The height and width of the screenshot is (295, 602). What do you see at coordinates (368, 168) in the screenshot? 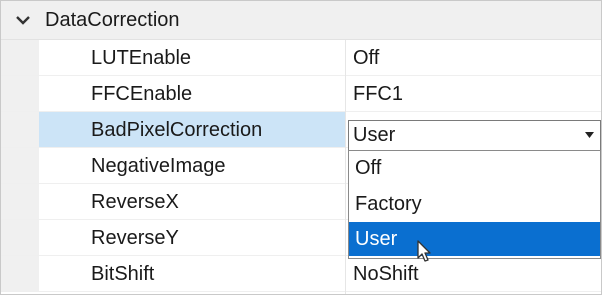
I see `option-label: Off` at bounding box center [368, 168].